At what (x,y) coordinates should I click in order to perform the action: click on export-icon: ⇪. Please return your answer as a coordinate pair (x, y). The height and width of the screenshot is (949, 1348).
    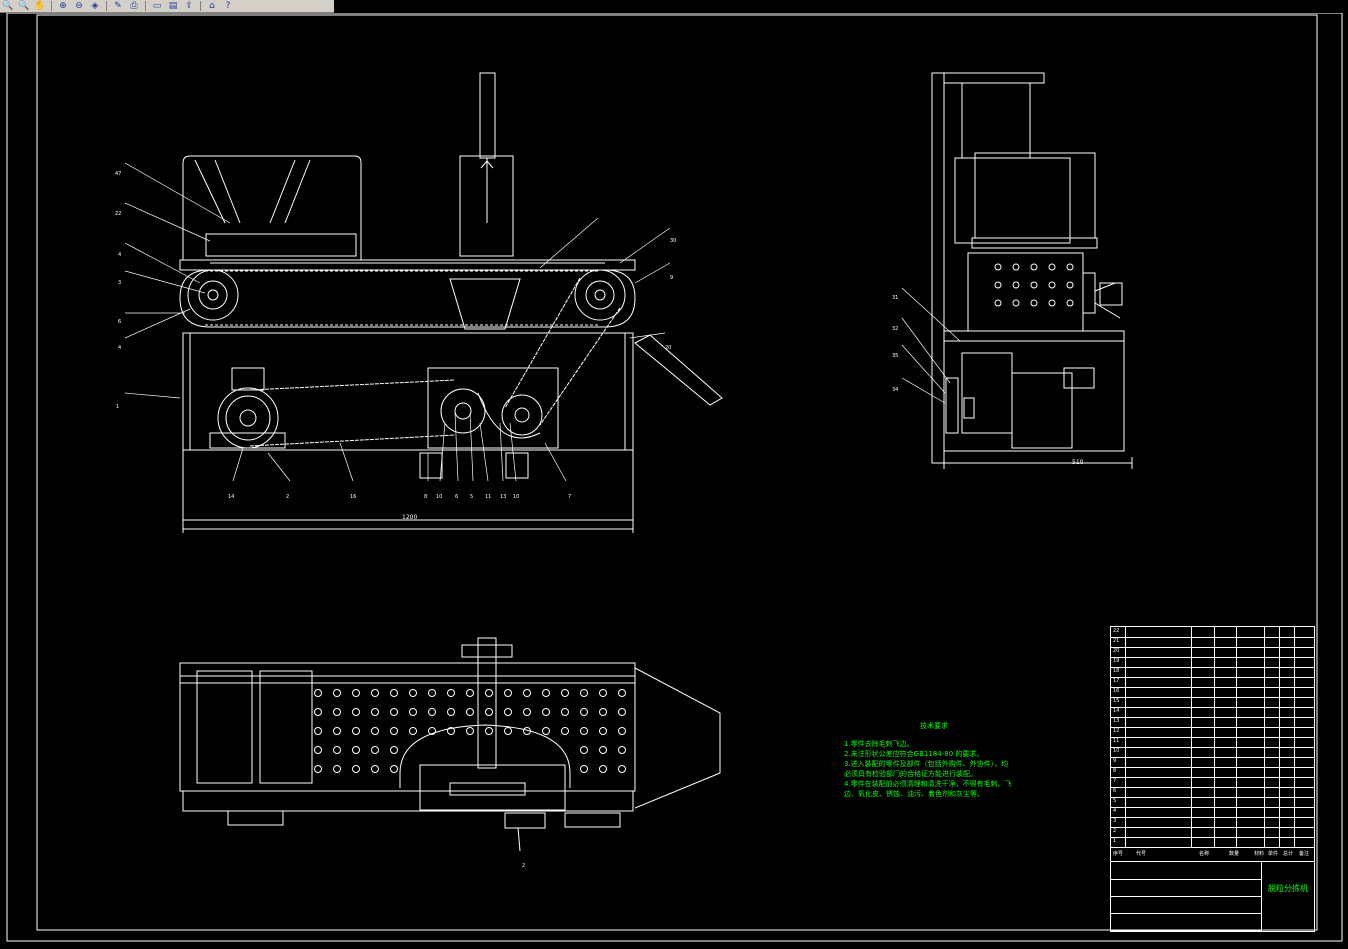
    Looking at the image, I should click on (189, 6).